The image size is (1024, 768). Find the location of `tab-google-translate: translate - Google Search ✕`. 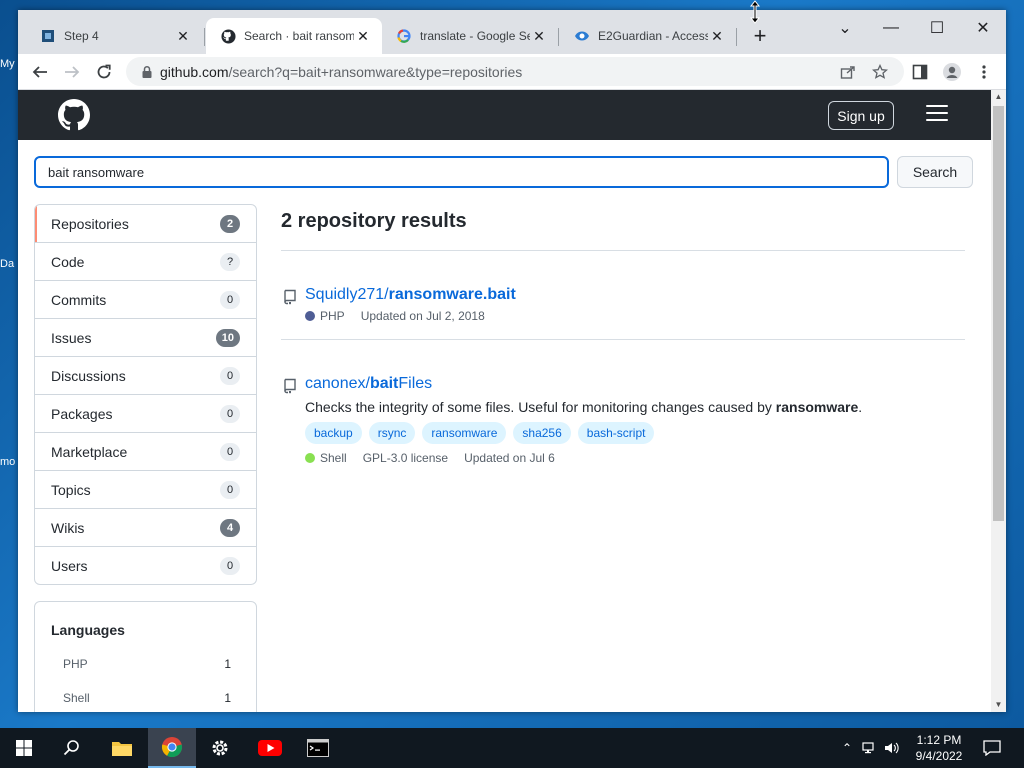

tab-google-translate: translate - Google Search ✕ is located at coordinates (470, 36).